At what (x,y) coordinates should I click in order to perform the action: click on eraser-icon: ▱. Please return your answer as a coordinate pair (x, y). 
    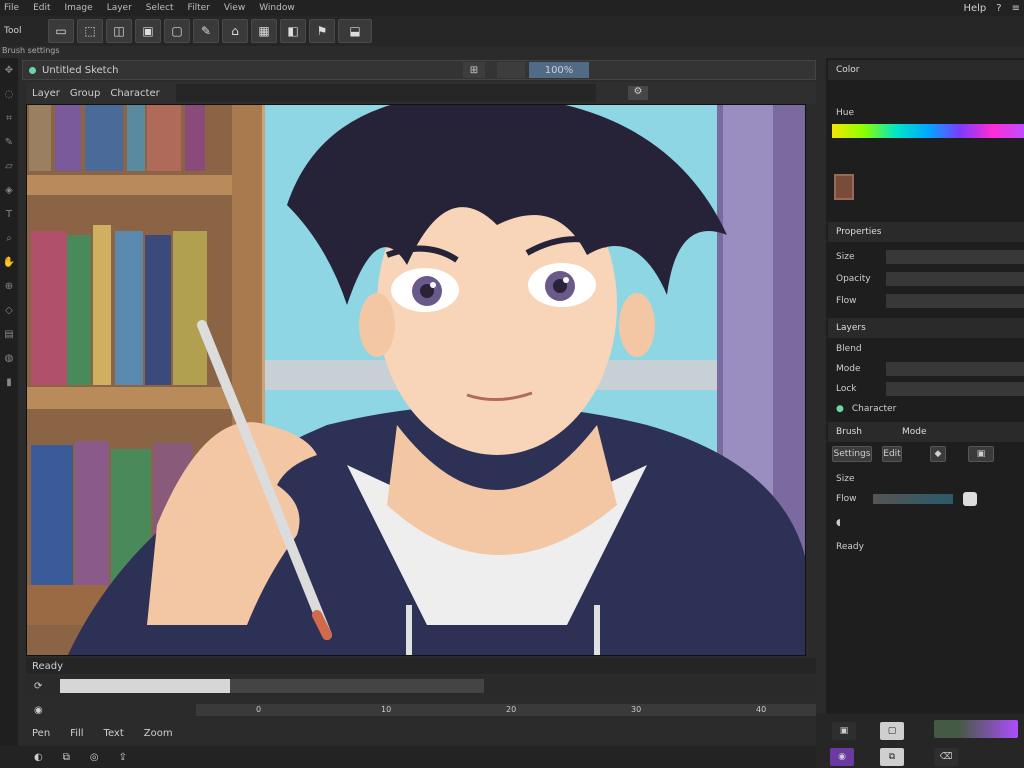
    Looking at the image, I should click on (9, 166).